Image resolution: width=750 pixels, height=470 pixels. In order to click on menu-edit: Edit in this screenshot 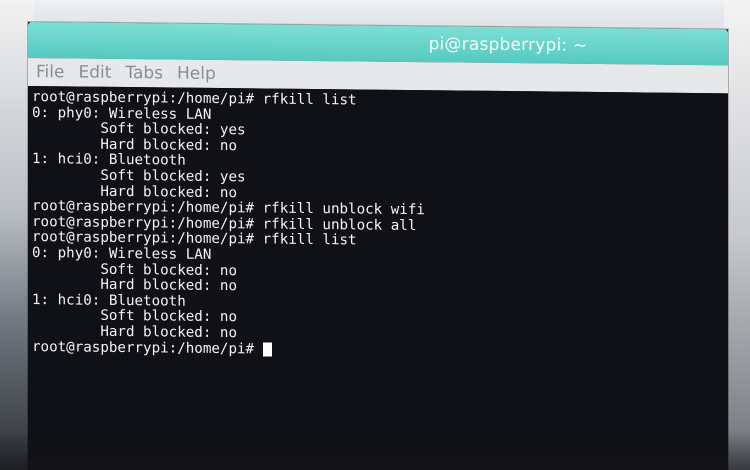, I will do `click(94, 73)`.